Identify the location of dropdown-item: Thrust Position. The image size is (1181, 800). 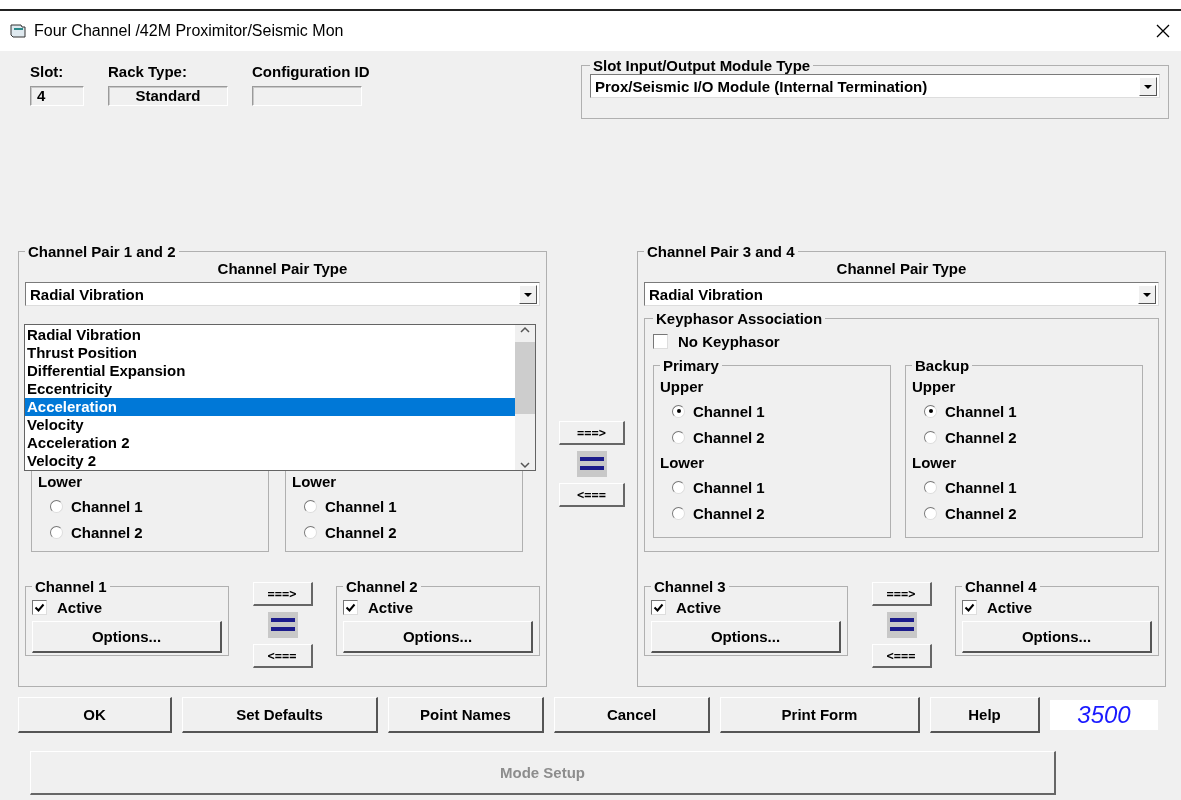
(270, 353).